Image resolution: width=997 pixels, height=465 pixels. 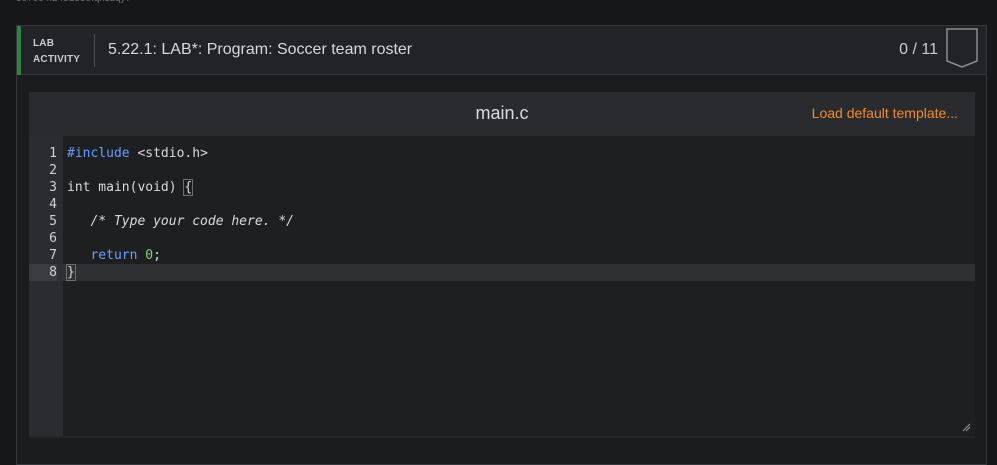 I want to click on shield-badge-icon, so click(x=962, y=48).